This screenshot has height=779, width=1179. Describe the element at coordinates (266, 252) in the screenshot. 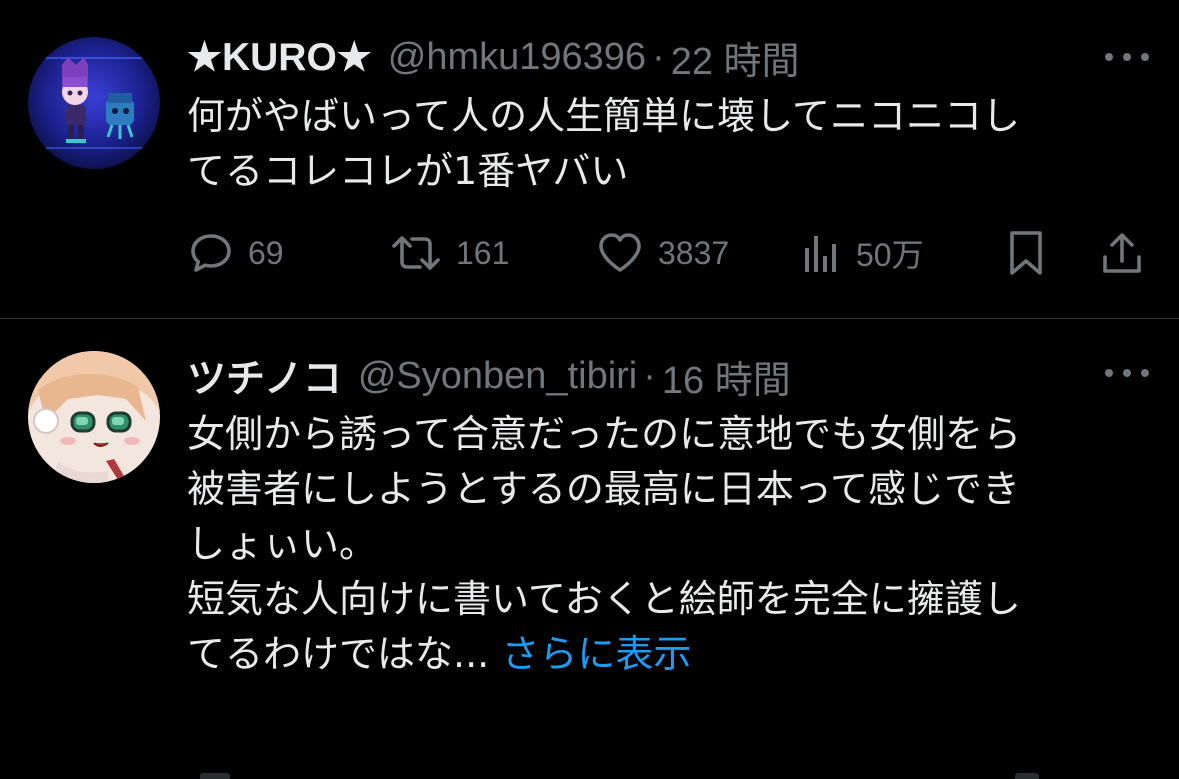

I see `reply-count: 69` at that location.